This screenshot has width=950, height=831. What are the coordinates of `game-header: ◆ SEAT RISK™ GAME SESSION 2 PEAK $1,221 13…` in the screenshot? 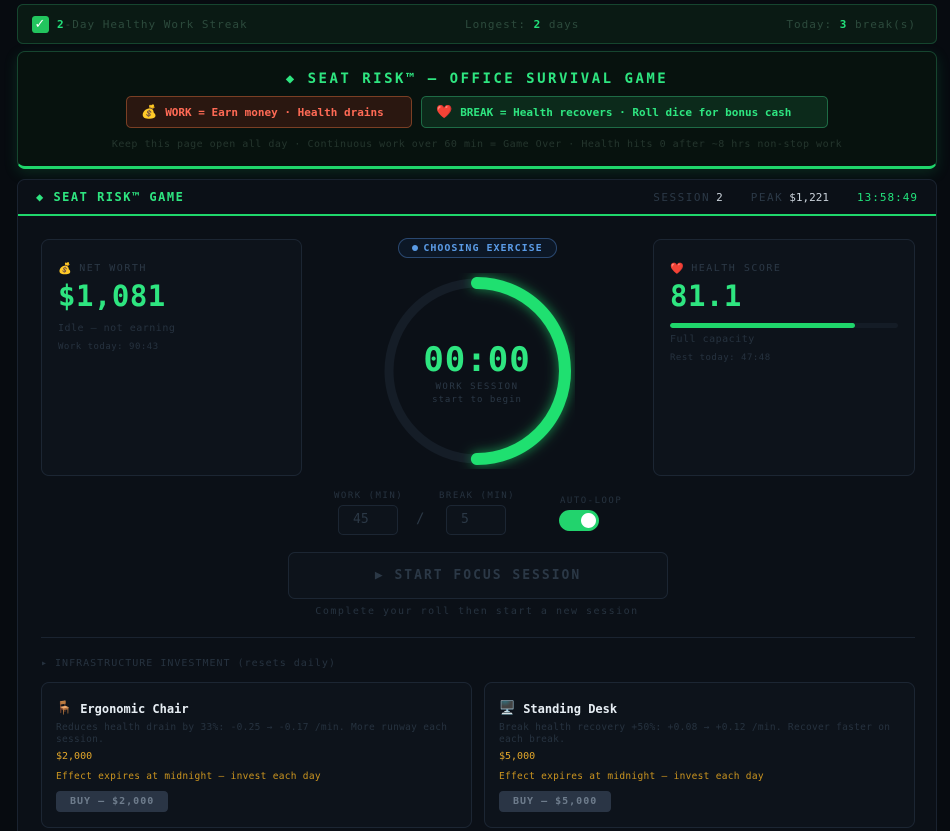 It's located at (477, 198).